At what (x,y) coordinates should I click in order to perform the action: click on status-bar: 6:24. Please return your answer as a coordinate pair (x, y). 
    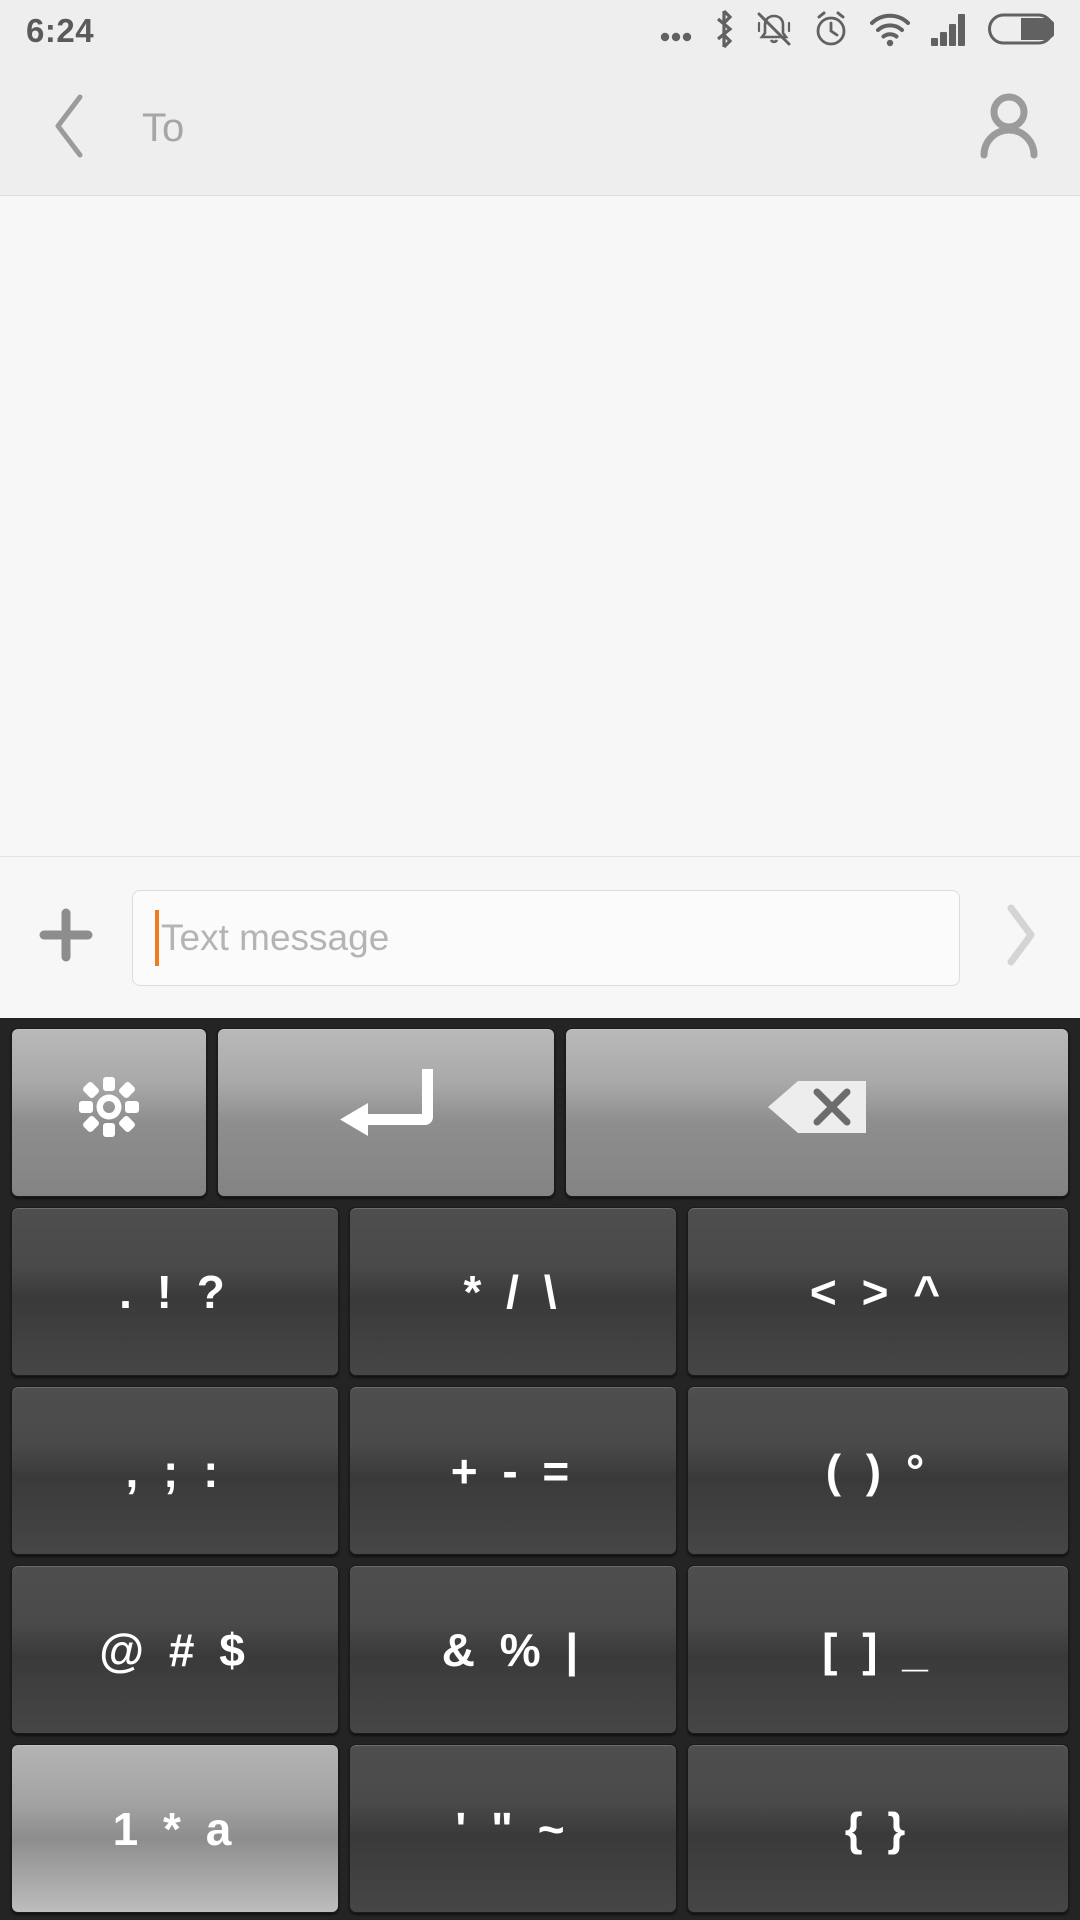
    Looking at the image, I should click on (540, 31).